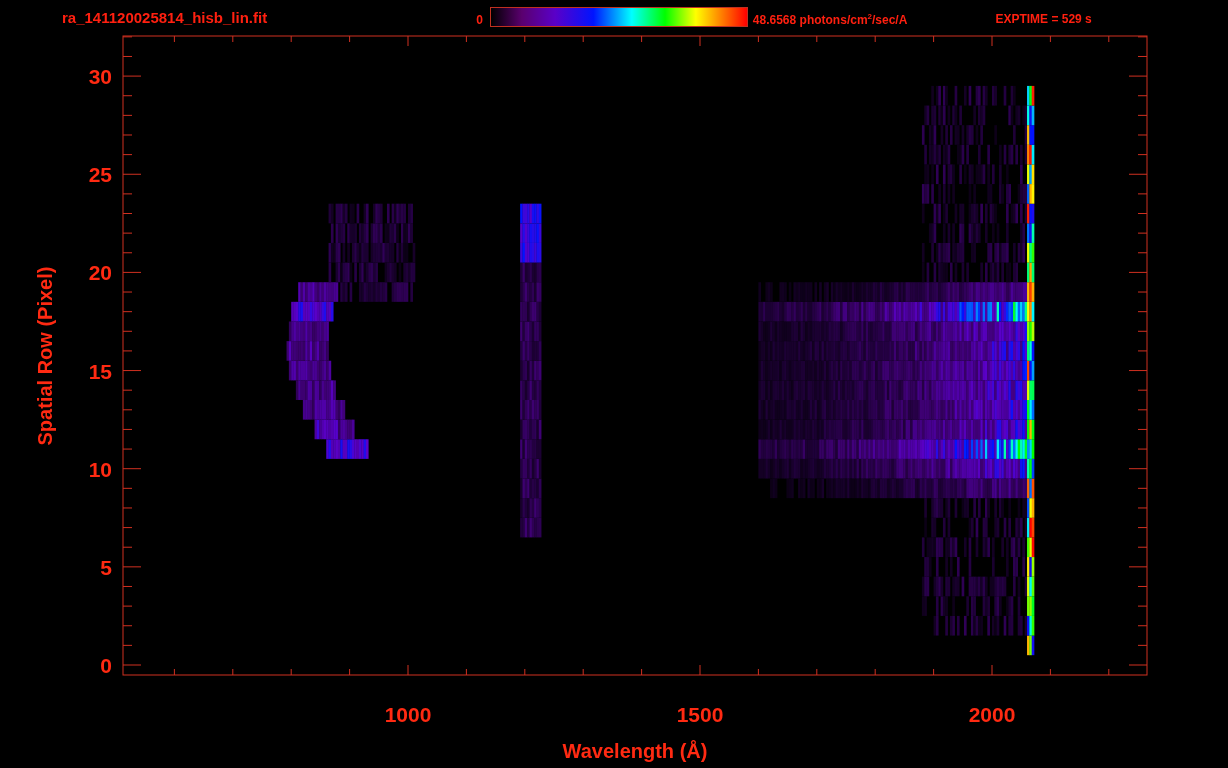  Describe the element at coordinates (100, 77) in the screenshot. I see `y-tick-label: 30` at that location.